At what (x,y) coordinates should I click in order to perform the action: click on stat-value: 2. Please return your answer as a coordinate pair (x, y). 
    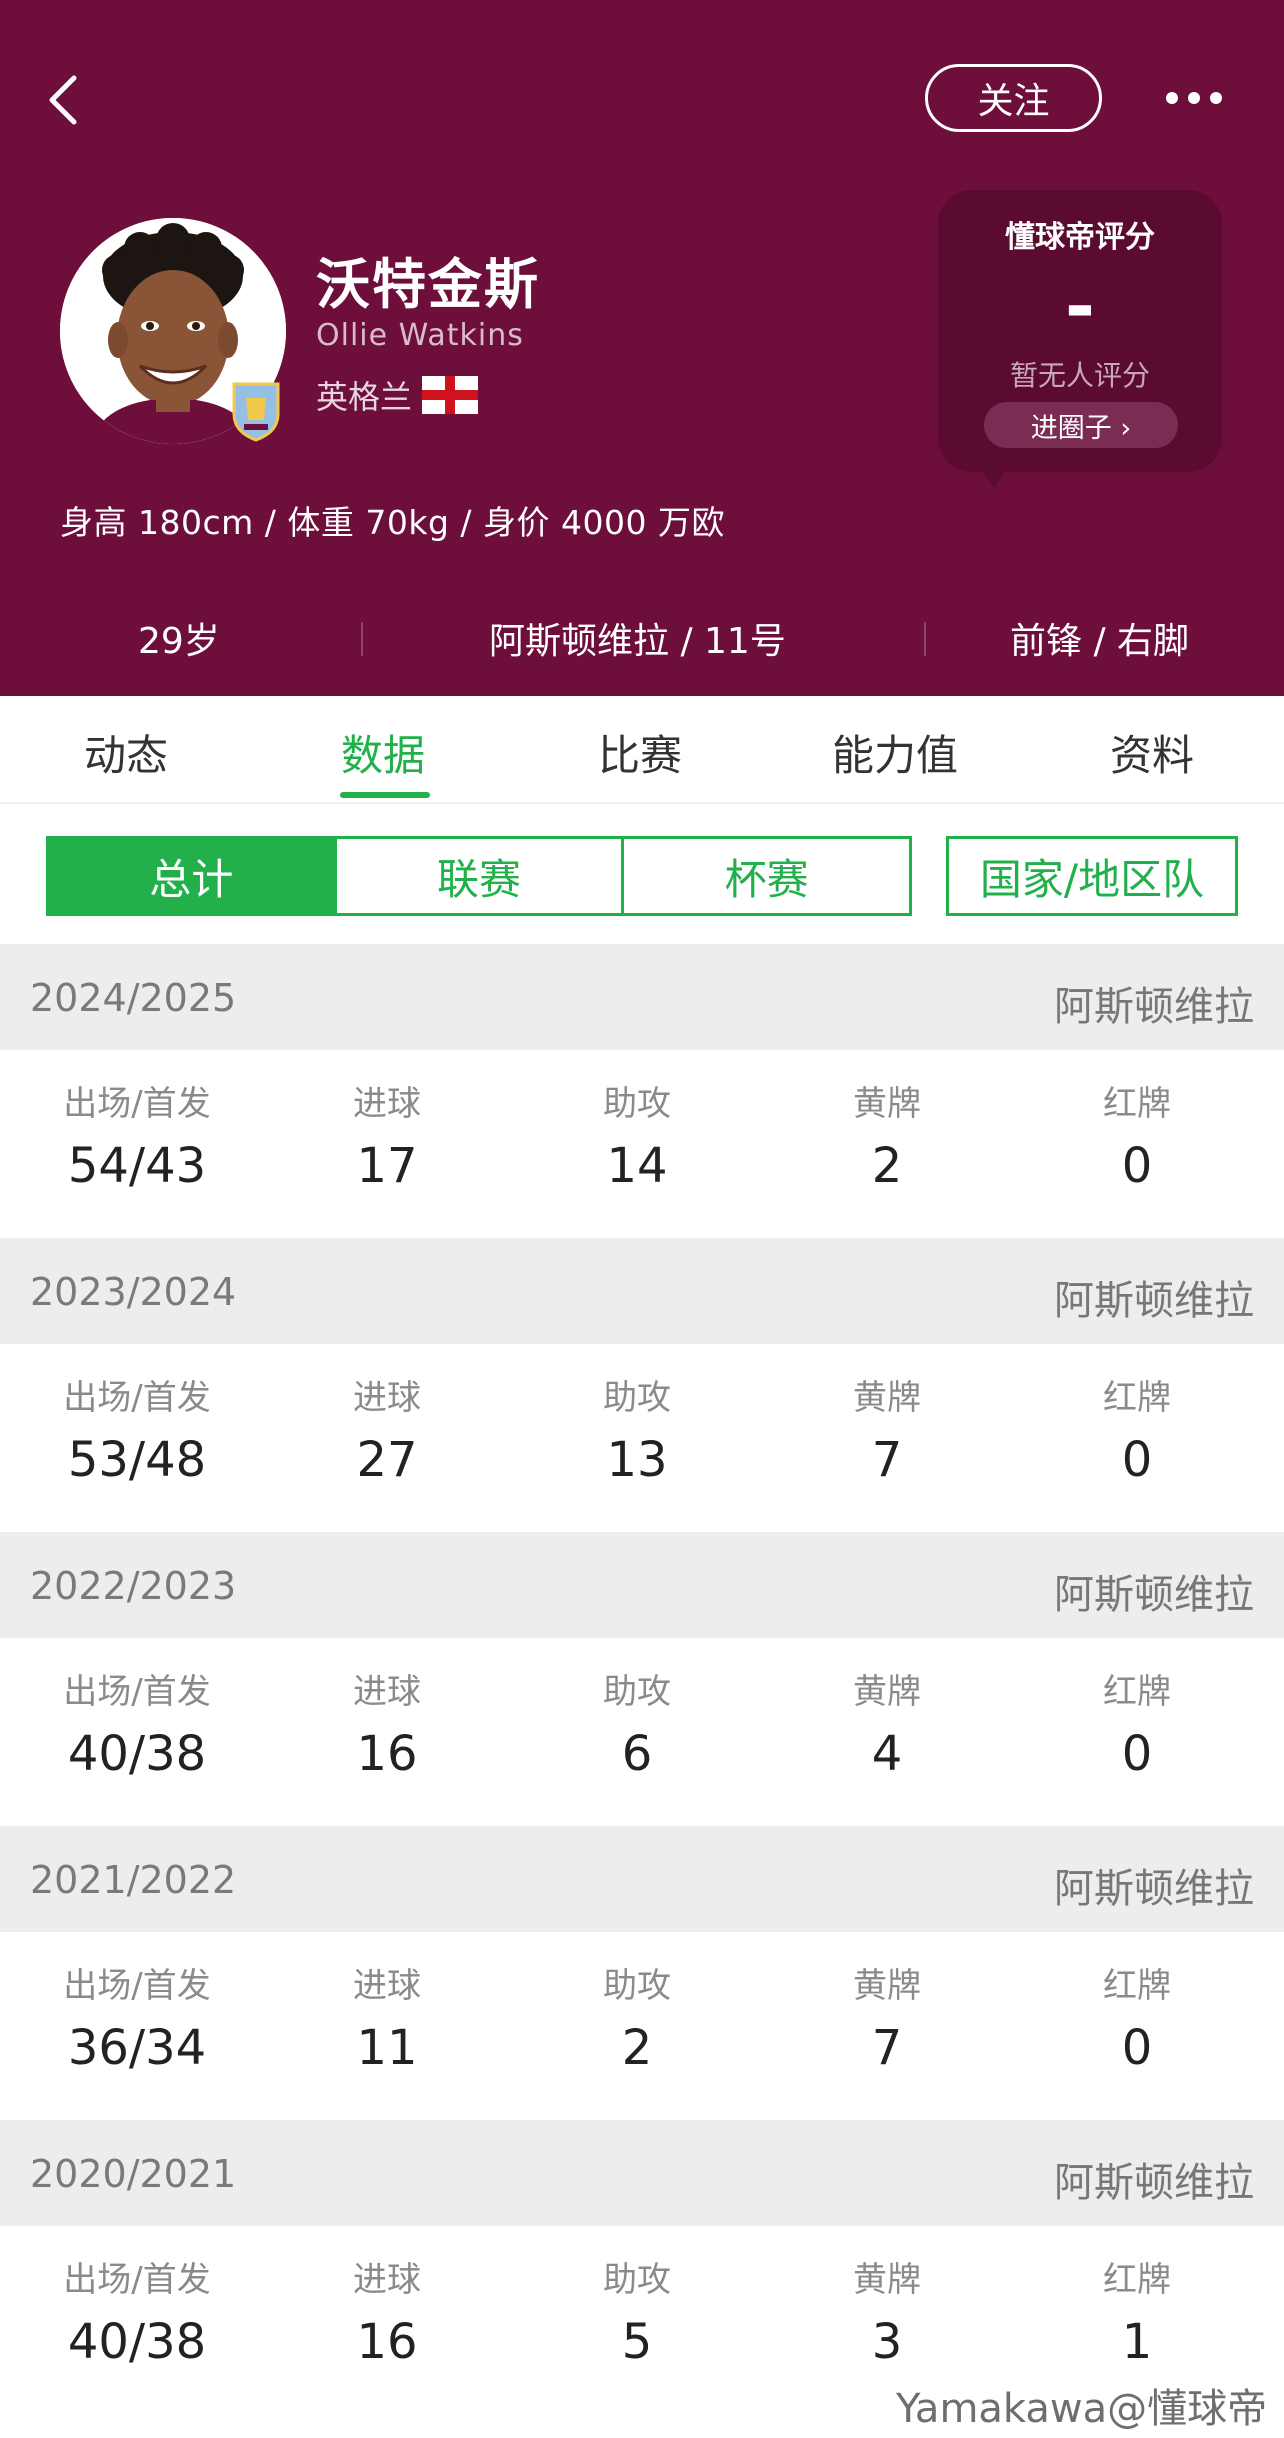
    Looking at the image, I should click on (887, 1166).